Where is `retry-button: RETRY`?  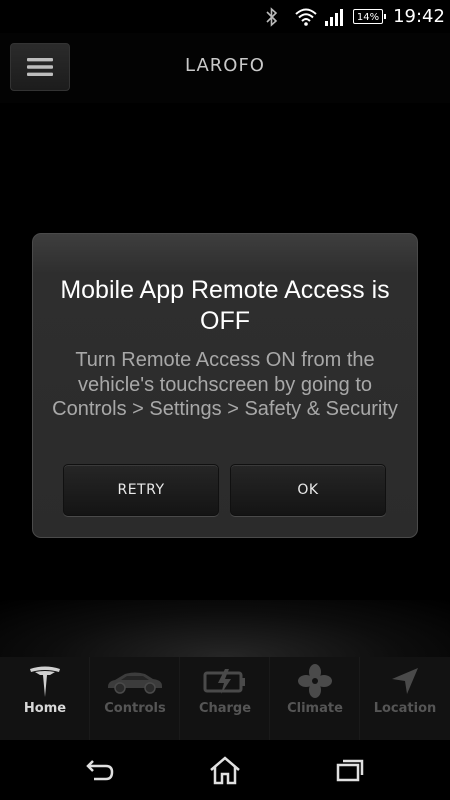
retry-button: RETRY is located at coordinates (141, 490).